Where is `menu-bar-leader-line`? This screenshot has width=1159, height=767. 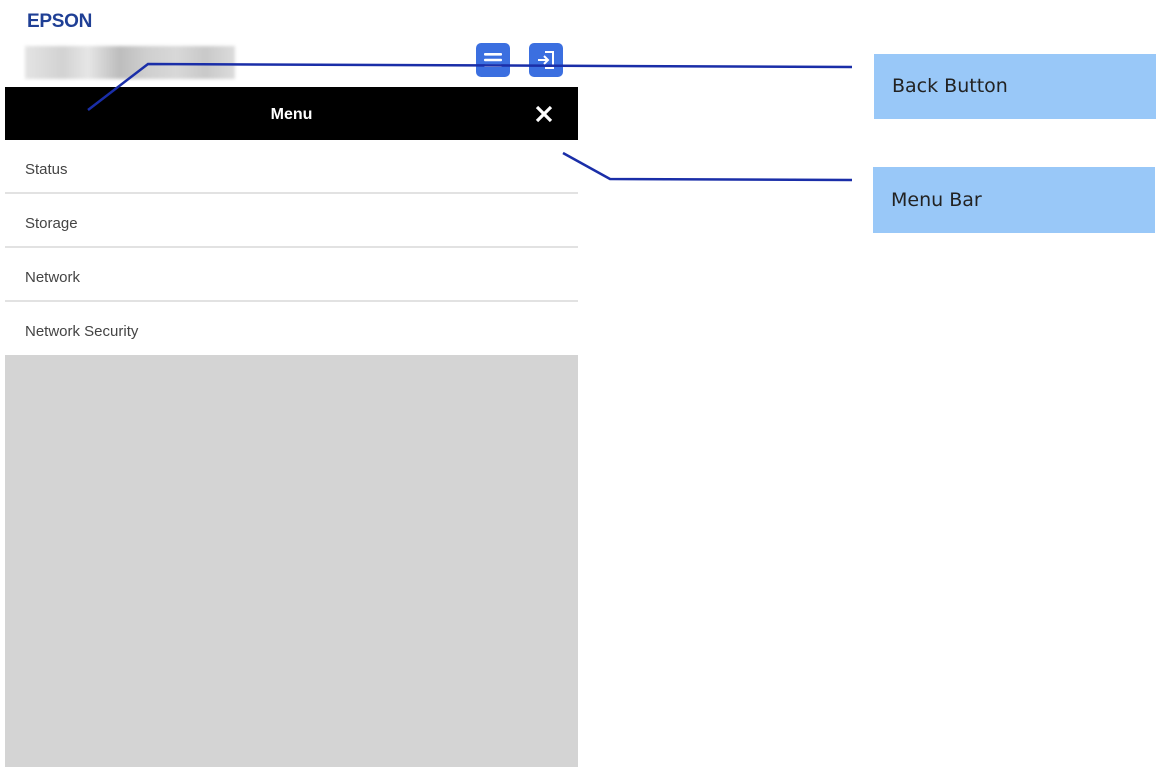
menu-bar-leader-line is located at coordinates (707, 166).